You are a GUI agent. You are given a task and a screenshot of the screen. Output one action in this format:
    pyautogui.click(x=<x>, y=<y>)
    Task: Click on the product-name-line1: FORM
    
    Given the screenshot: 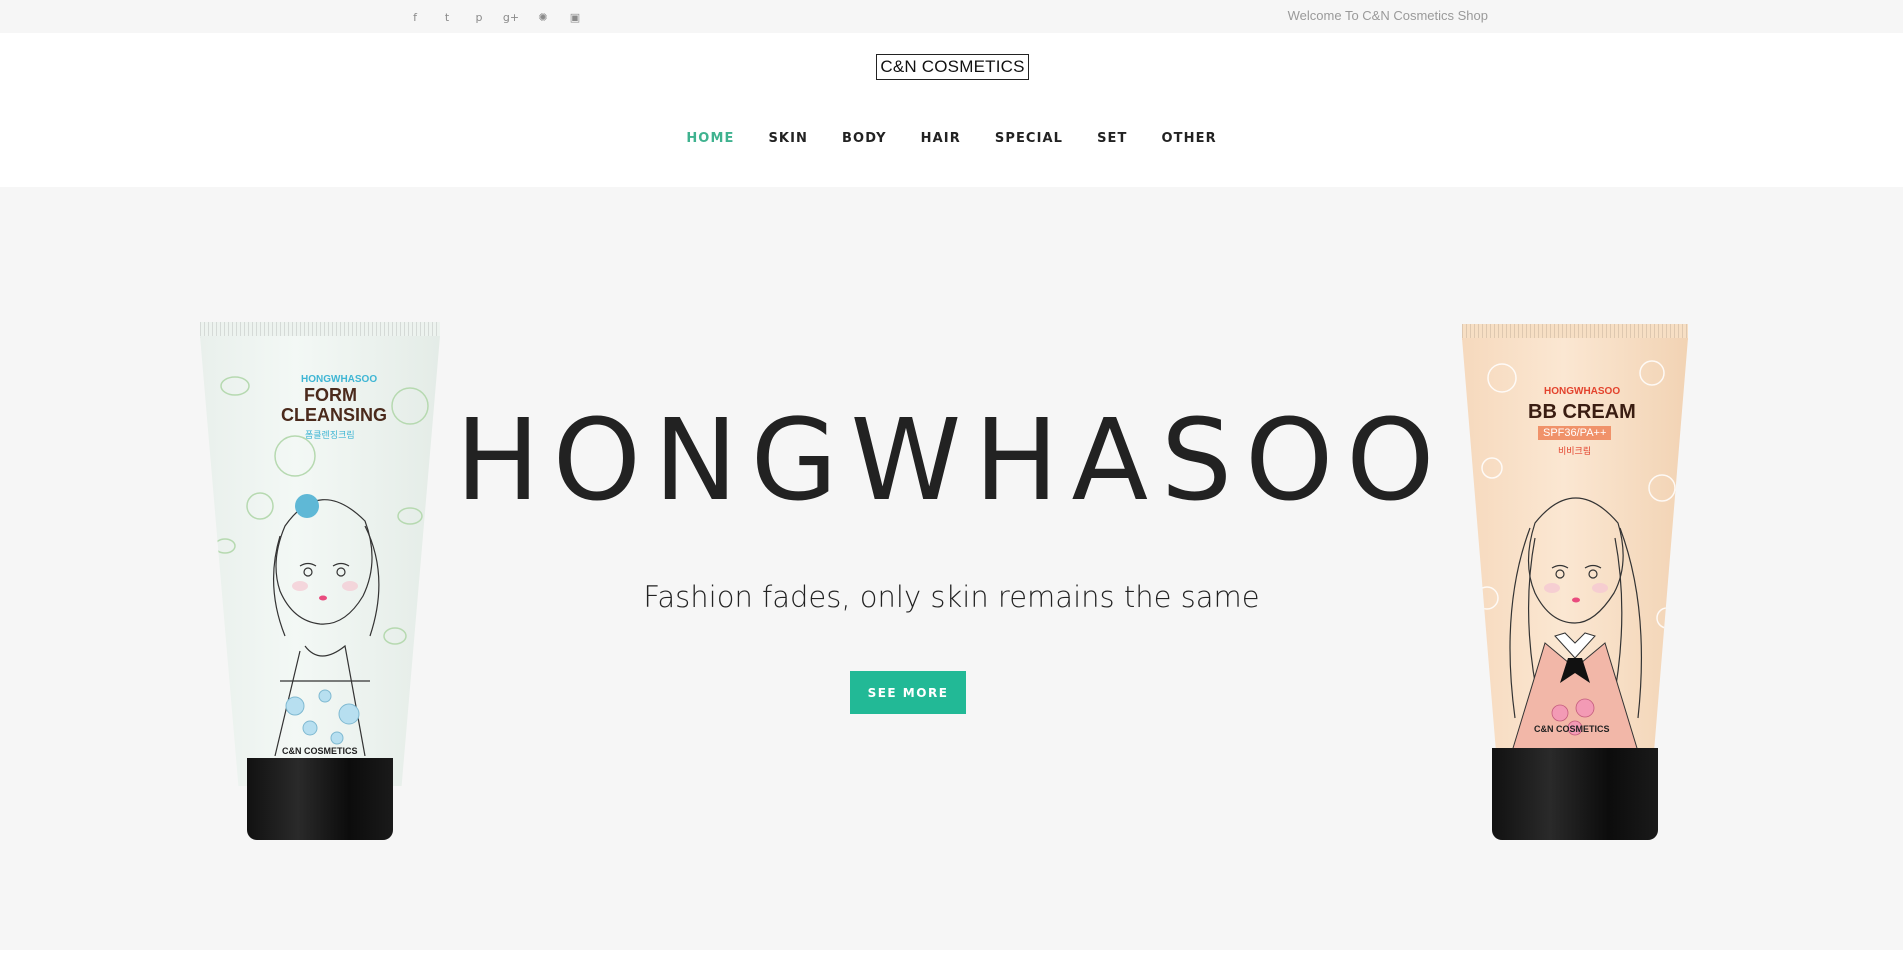 What is the action you would take?
    pyautogui.click(x=330, y=395)
    